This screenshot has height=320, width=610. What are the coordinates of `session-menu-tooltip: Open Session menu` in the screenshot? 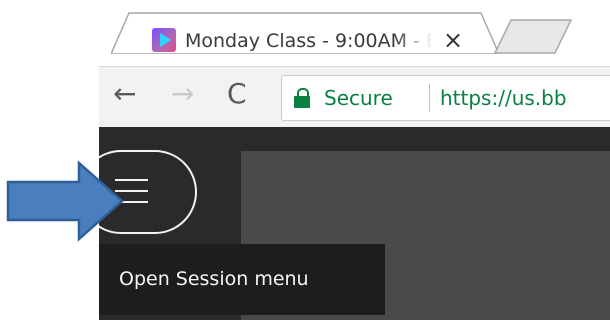 It's located at (242, 279).